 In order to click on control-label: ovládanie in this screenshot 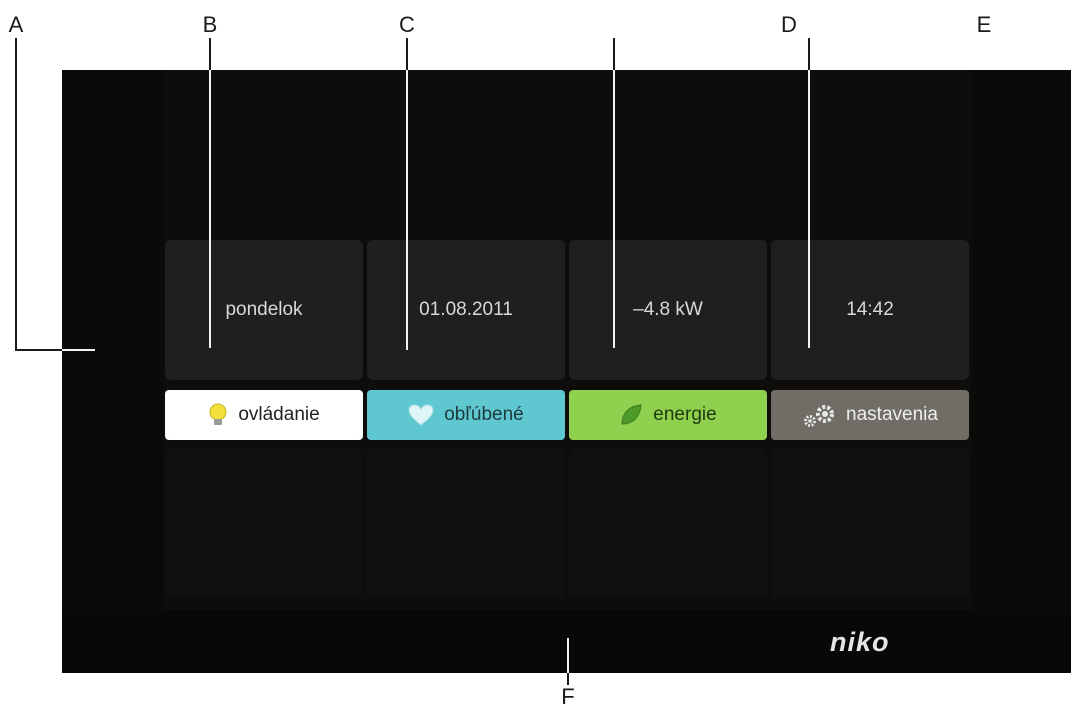, I will do `click(279, 414)`.